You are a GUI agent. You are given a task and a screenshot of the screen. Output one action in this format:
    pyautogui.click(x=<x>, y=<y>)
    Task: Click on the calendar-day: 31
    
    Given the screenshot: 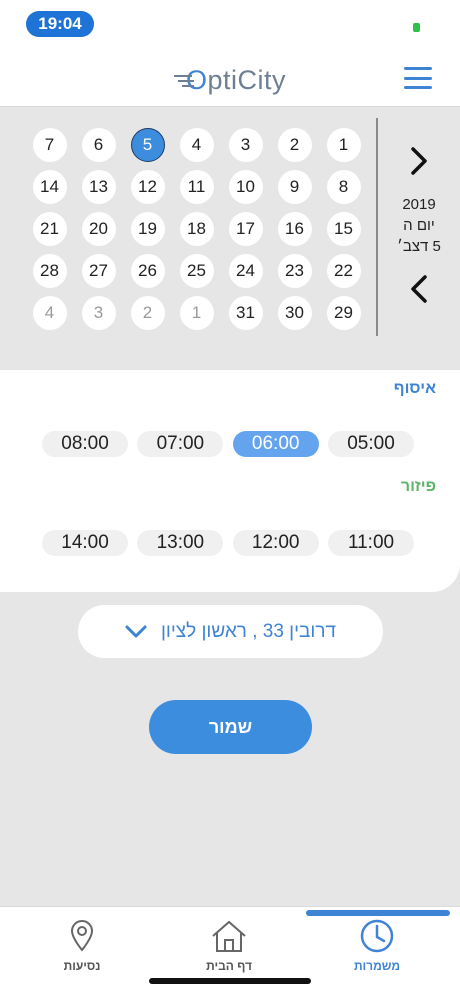 What is the action you would take?
    pyautogui.click(x=245, y=313)
    